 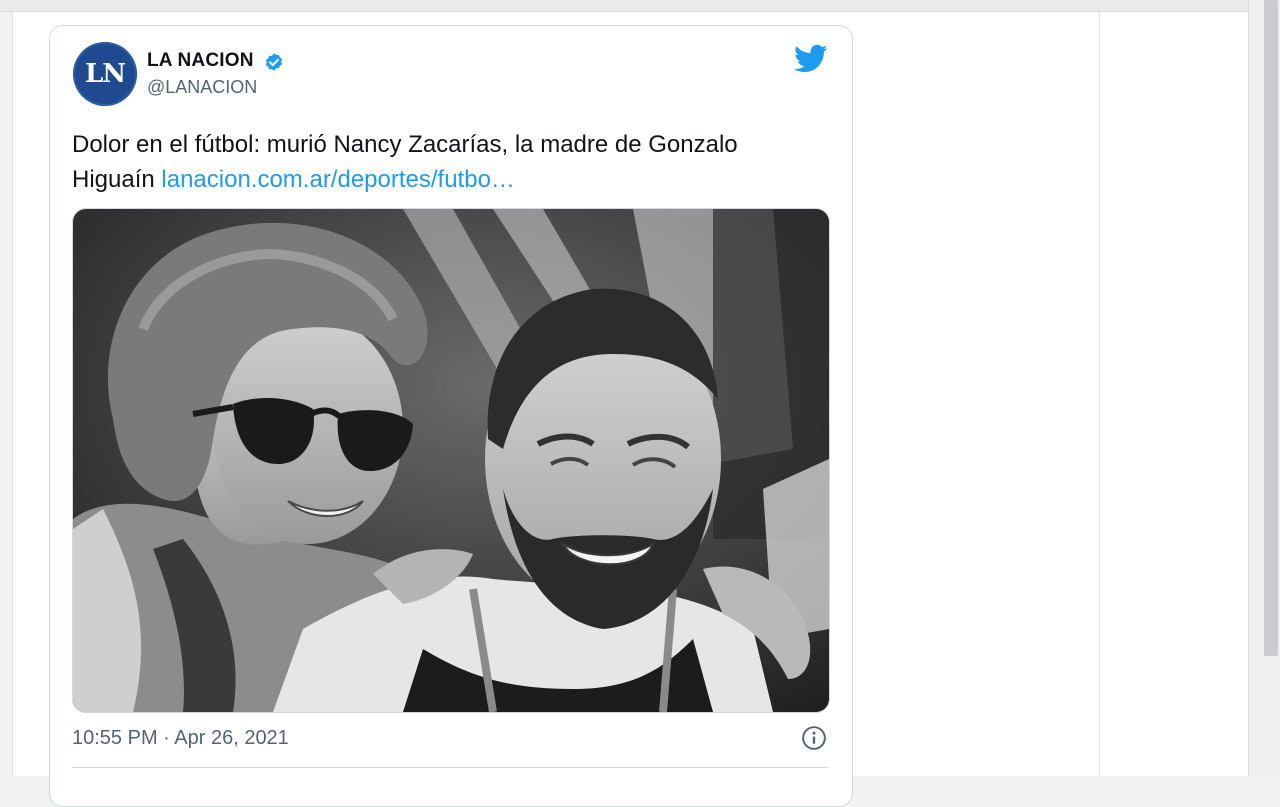 What do you see at coordinates (202, 87) in the screenshot?
I see `account-handle: @LANACION` at bounding box center [202, 87].